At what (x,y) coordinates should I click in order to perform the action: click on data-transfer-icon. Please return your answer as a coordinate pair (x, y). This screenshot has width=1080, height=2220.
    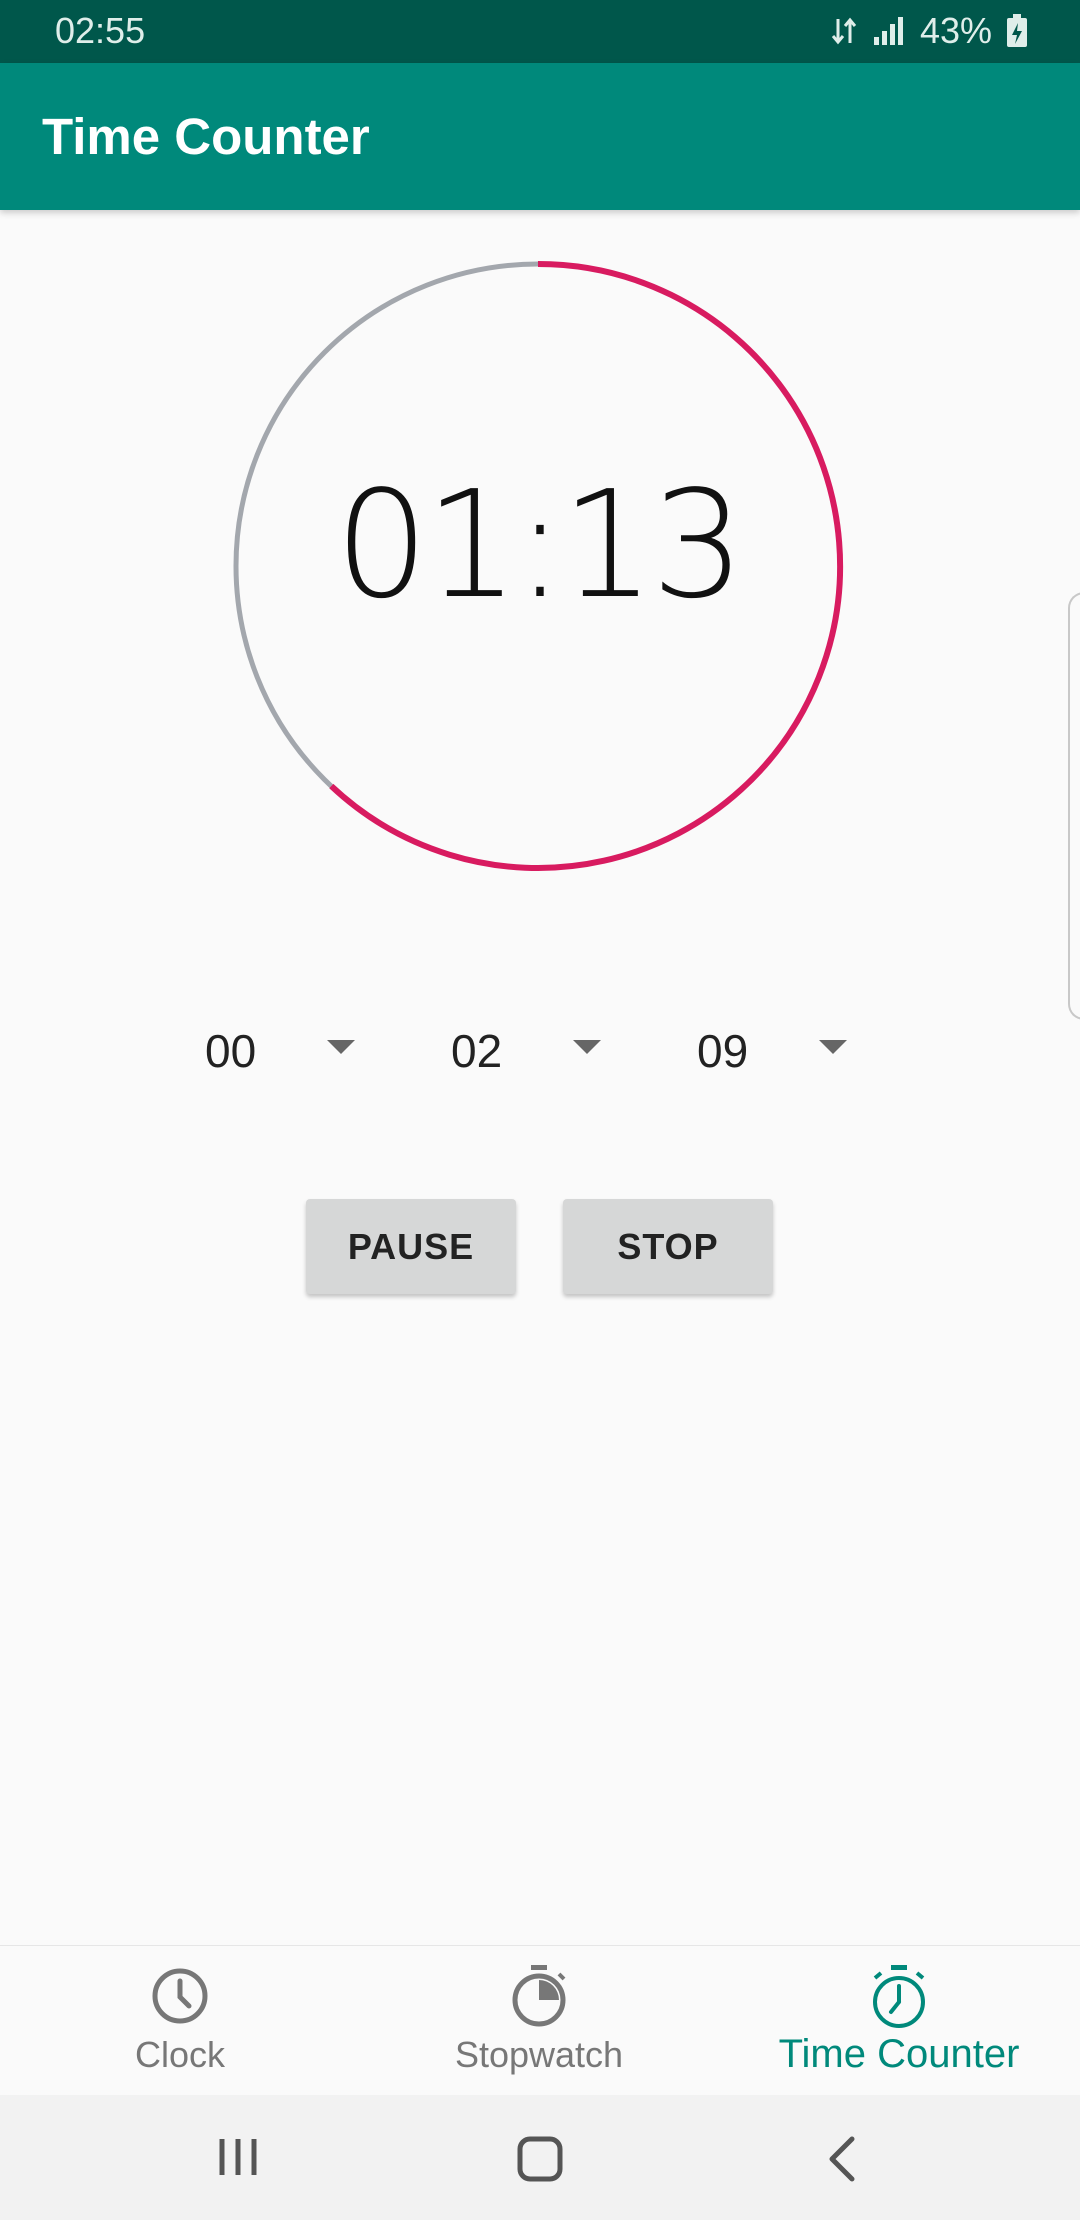
    Looking at the image, I should click on (844, 31).